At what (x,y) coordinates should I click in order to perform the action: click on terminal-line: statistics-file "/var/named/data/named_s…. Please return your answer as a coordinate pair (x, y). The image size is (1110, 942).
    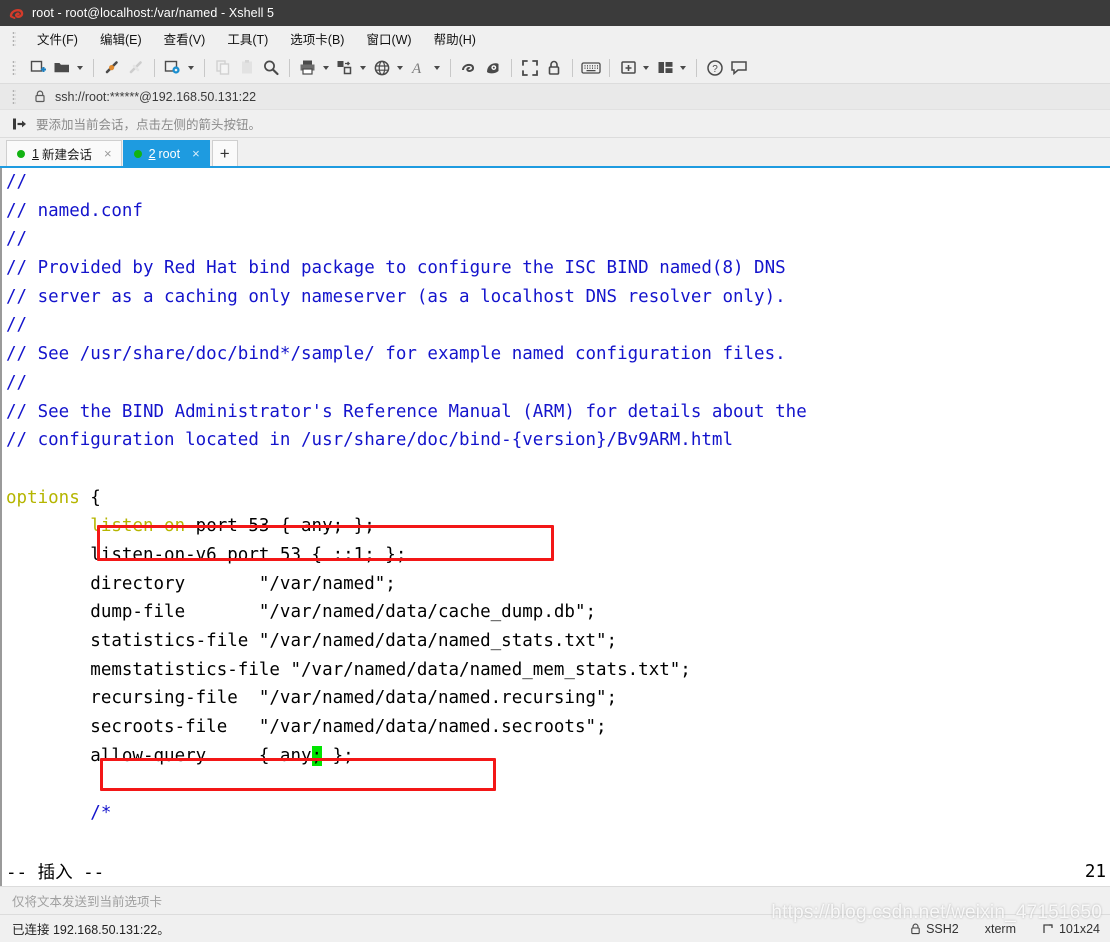
    Looking at the image, I should click on (558, 641).